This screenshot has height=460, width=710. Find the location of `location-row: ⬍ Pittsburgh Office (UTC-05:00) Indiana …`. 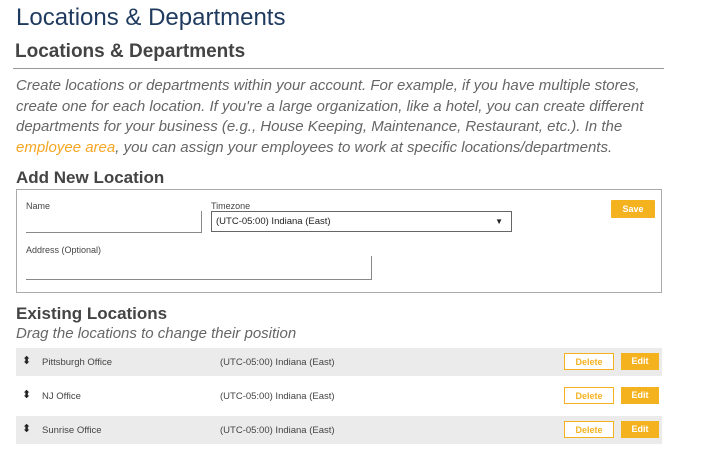

location-row: ⬍ Pittsburgh Office (UTC-05:00) Indiana … is located at coordinates (339, 362).